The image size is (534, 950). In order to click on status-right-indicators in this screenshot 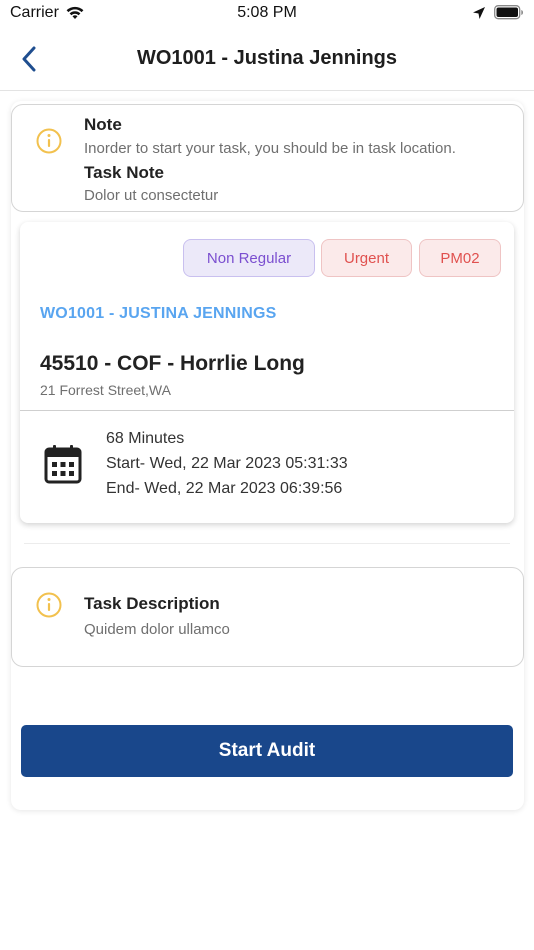, I will do `click(498, 12)`.